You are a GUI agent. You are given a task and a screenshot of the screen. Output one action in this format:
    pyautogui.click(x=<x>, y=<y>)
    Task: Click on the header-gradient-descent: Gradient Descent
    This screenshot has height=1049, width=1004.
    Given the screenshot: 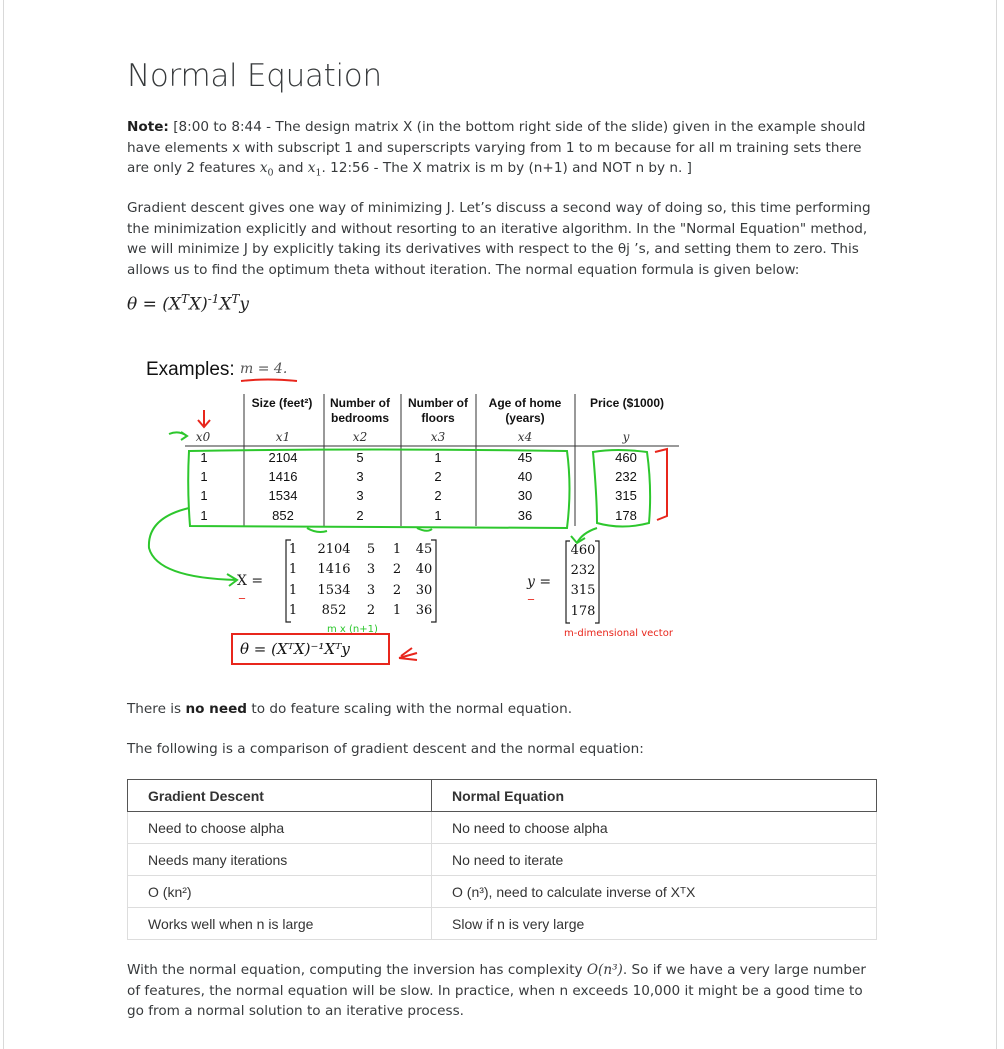 What is the action you would take?
    pyautogui.click(x=279, y=795)
    